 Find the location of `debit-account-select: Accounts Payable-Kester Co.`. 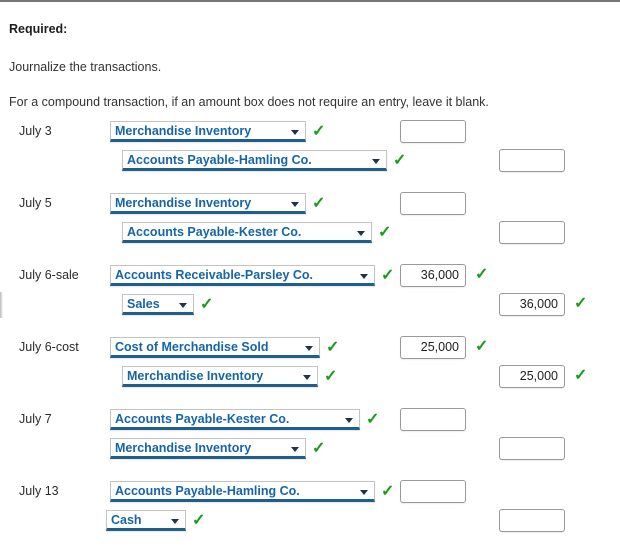

debit-account-select: Accounts Payable-Kester Co. is located at coordinates (235, 419).